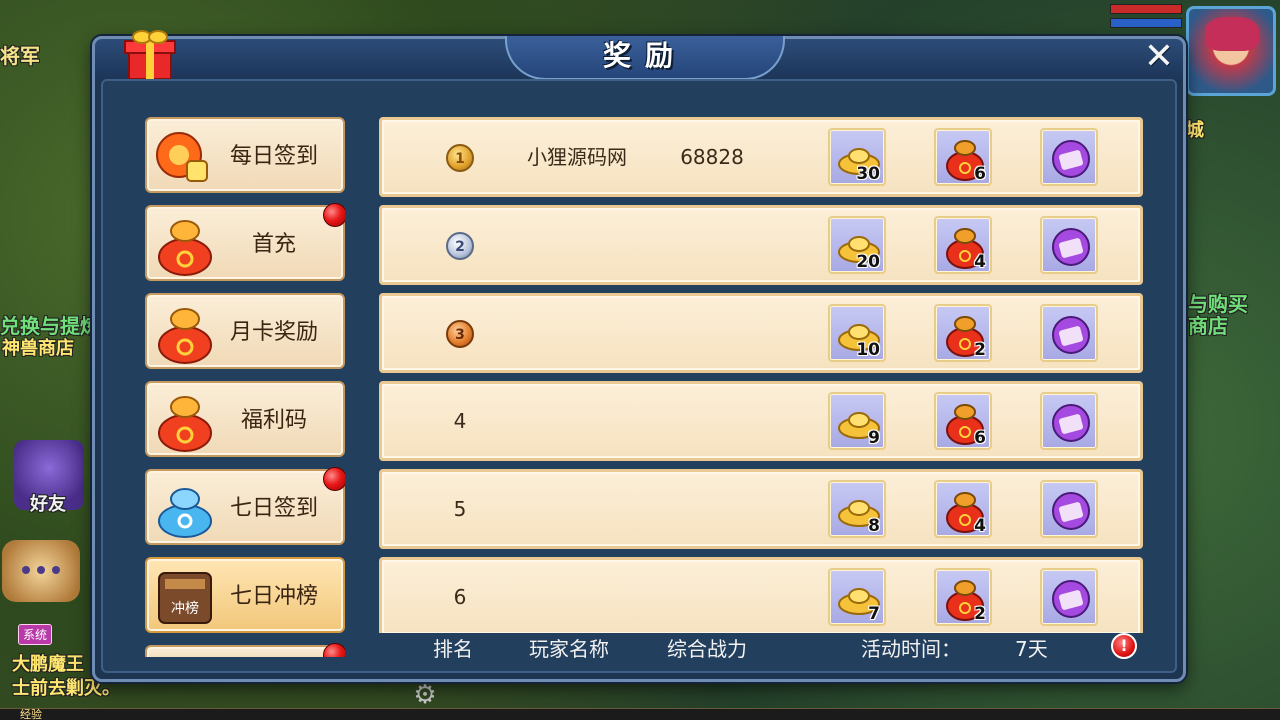  Describe the element at coordinates (857, 333) in the screenshot. I see `gold-ingot-reward: 10` at that location.